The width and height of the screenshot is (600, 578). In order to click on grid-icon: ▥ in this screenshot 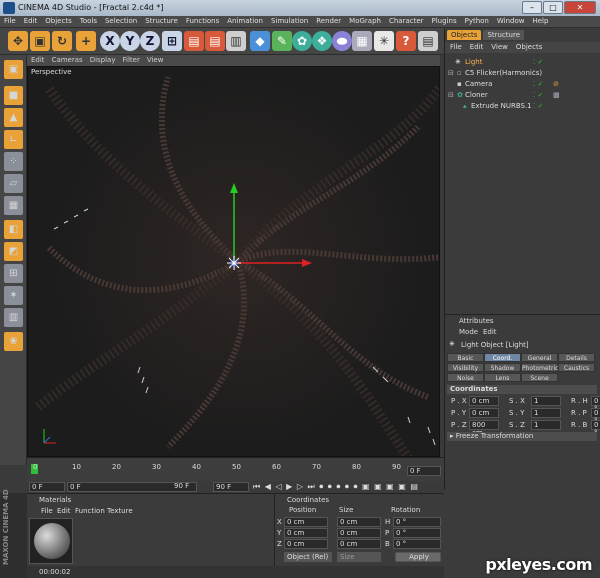, I will do `click(13, 317)`.